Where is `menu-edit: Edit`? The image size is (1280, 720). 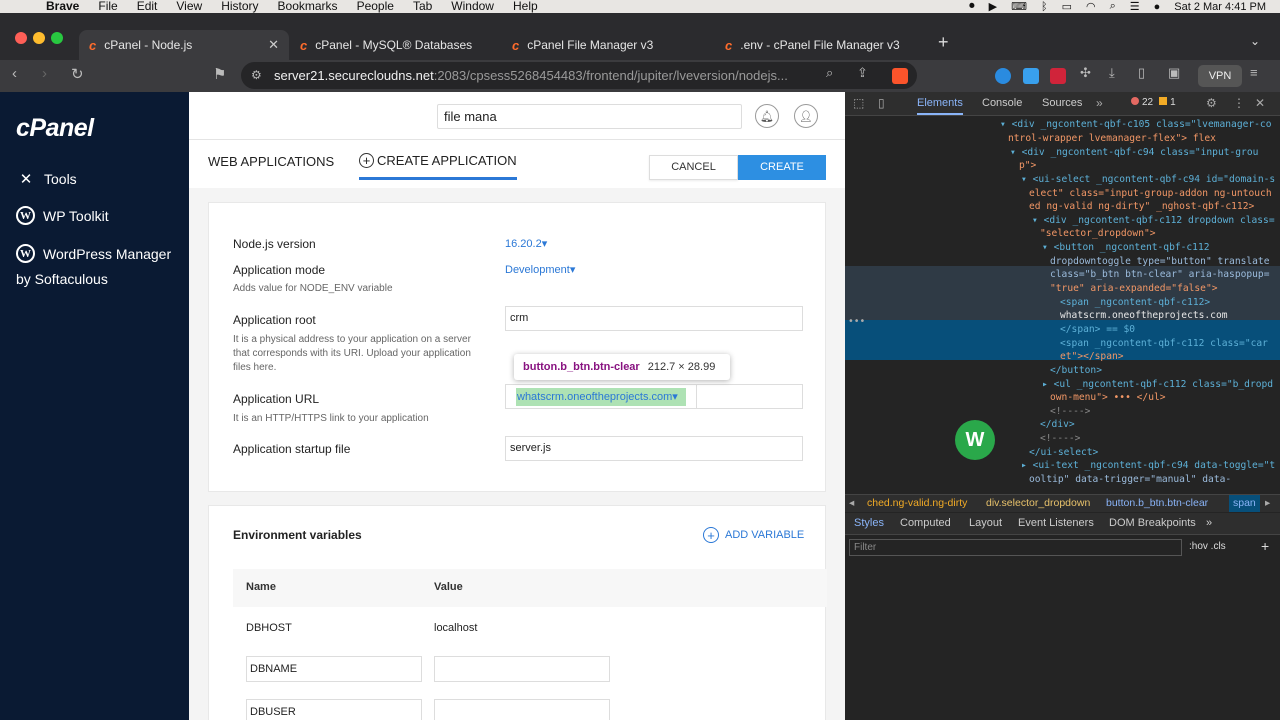
menu-edit: Edit is located at coordinates (147, 6).